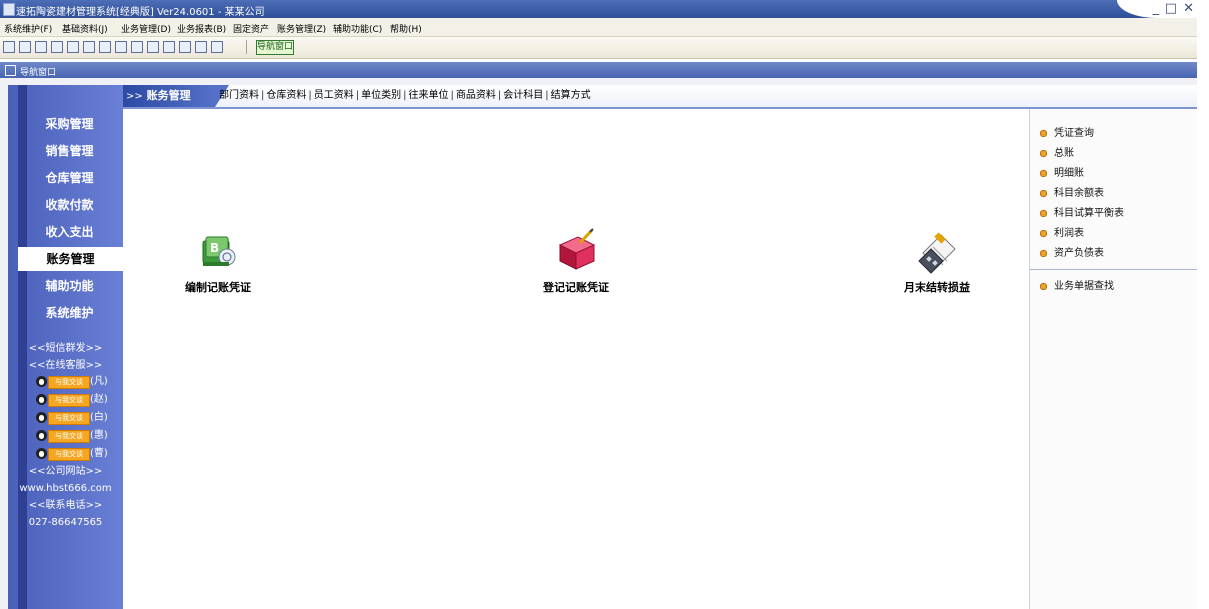  I want to click on create-voucher-action: B 编制记账凭证, so click(218, 261).